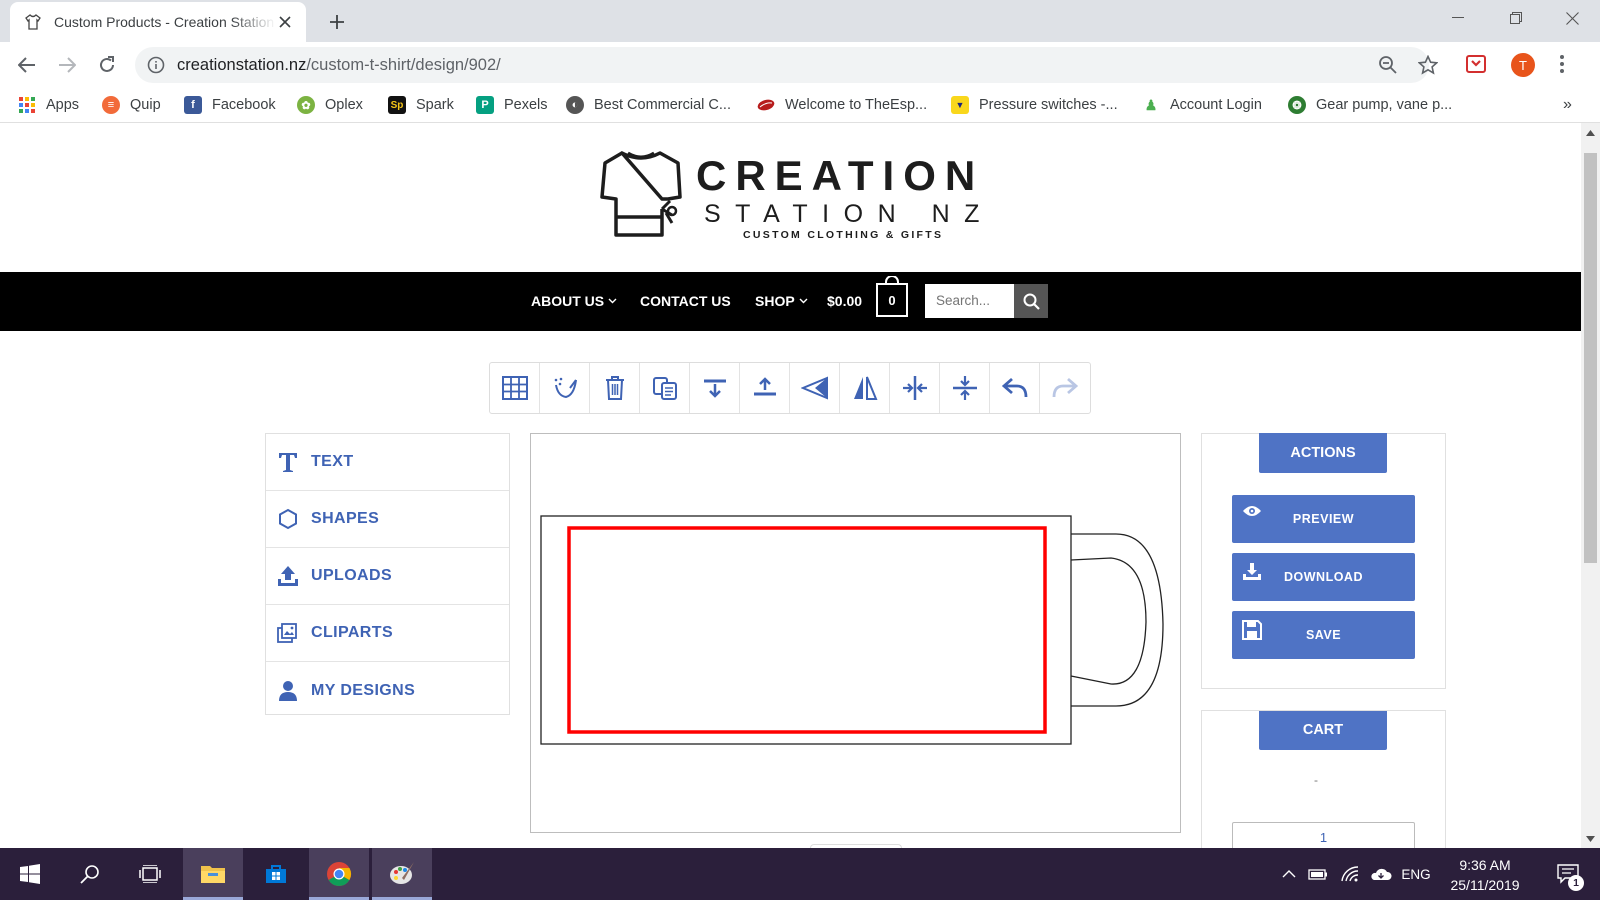  I want to click on bookmark-star-icon, so click(1428, 65).